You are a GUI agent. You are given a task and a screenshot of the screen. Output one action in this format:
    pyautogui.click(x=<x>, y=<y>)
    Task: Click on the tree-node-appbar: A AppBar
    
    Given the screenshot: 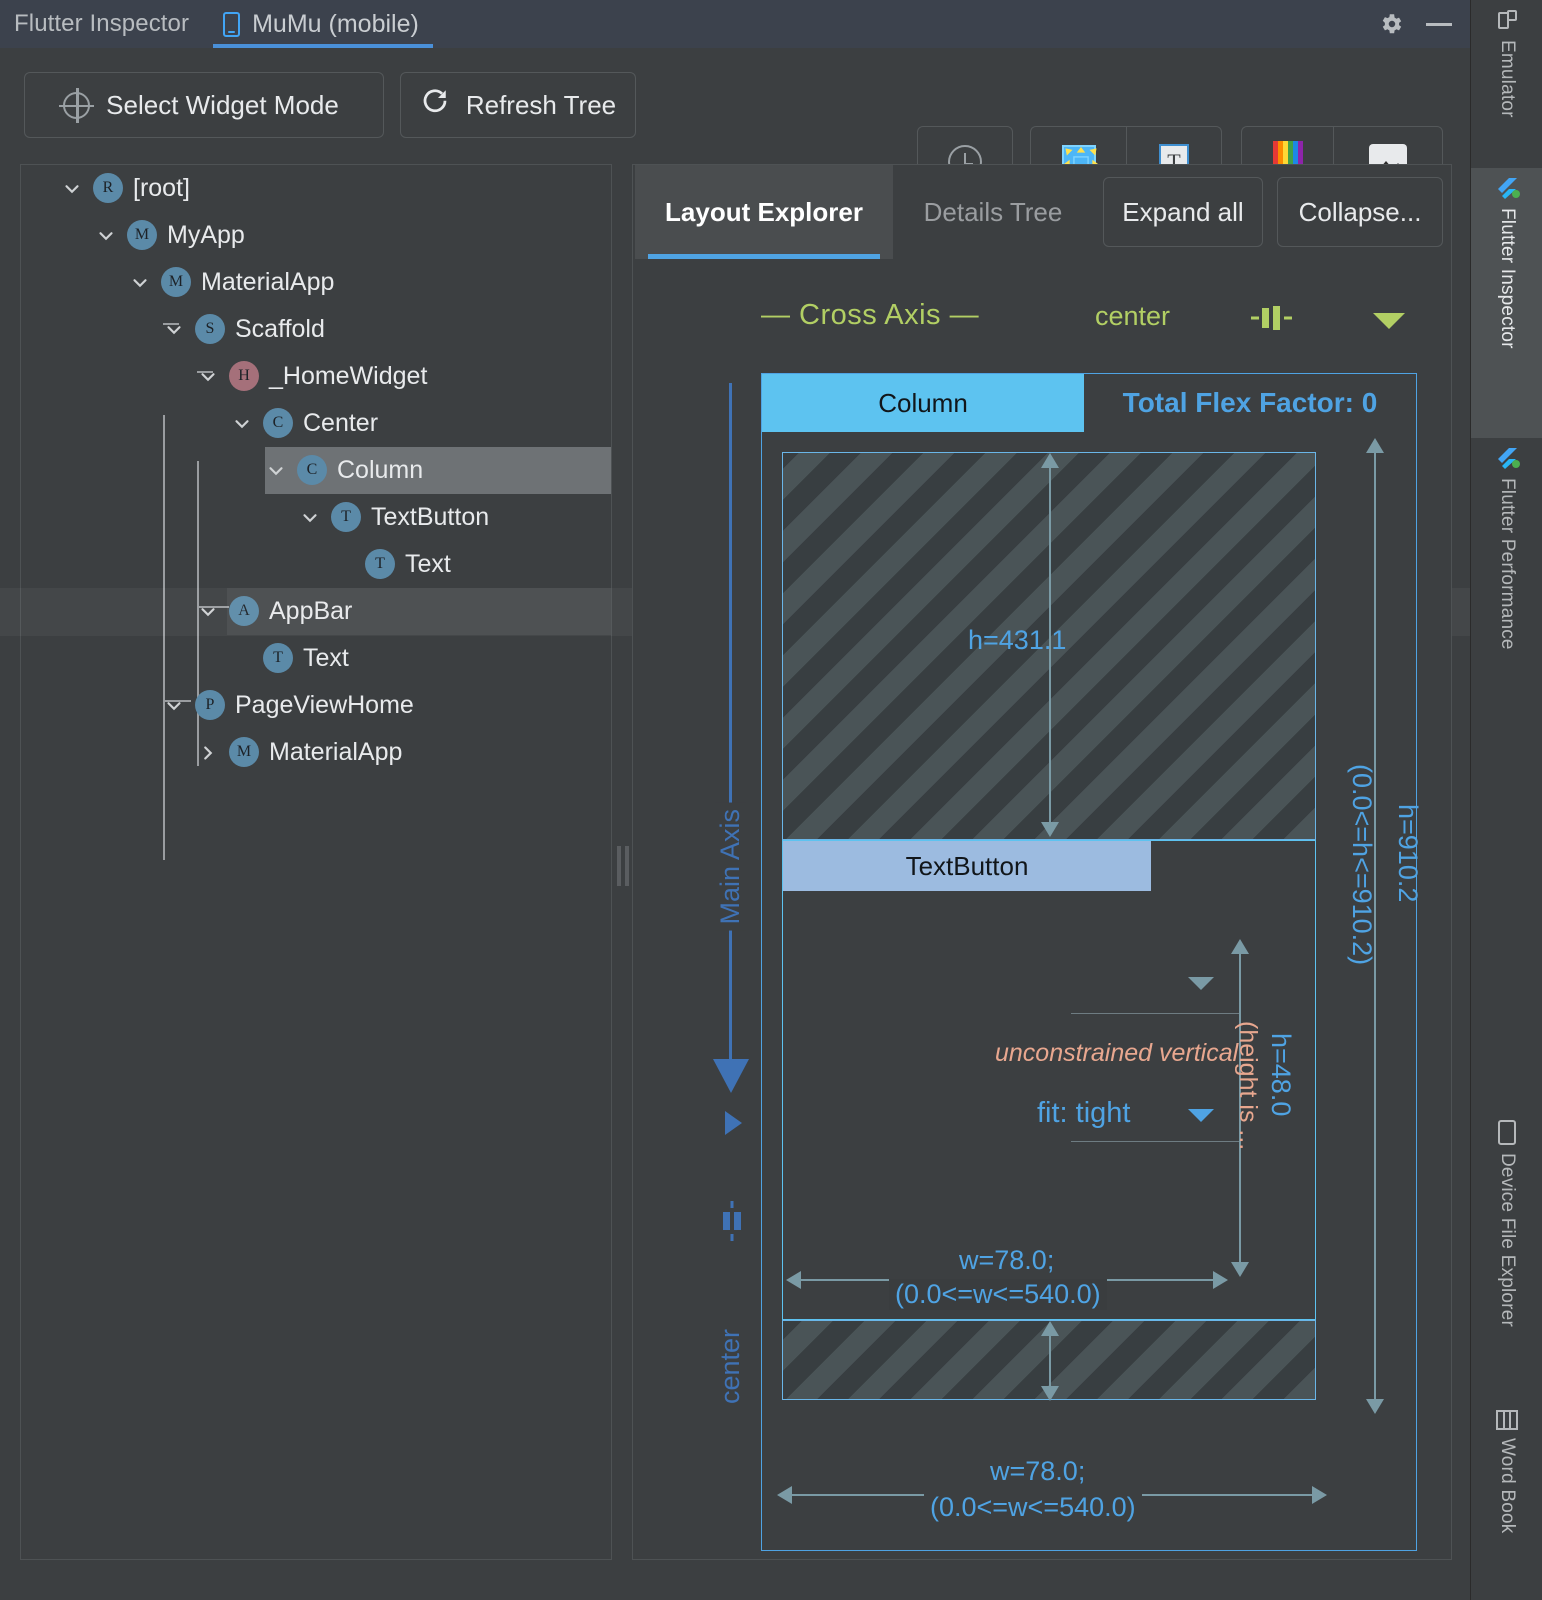 What is the action you would take?
    pyautogui.click(x=406, y=611)
    